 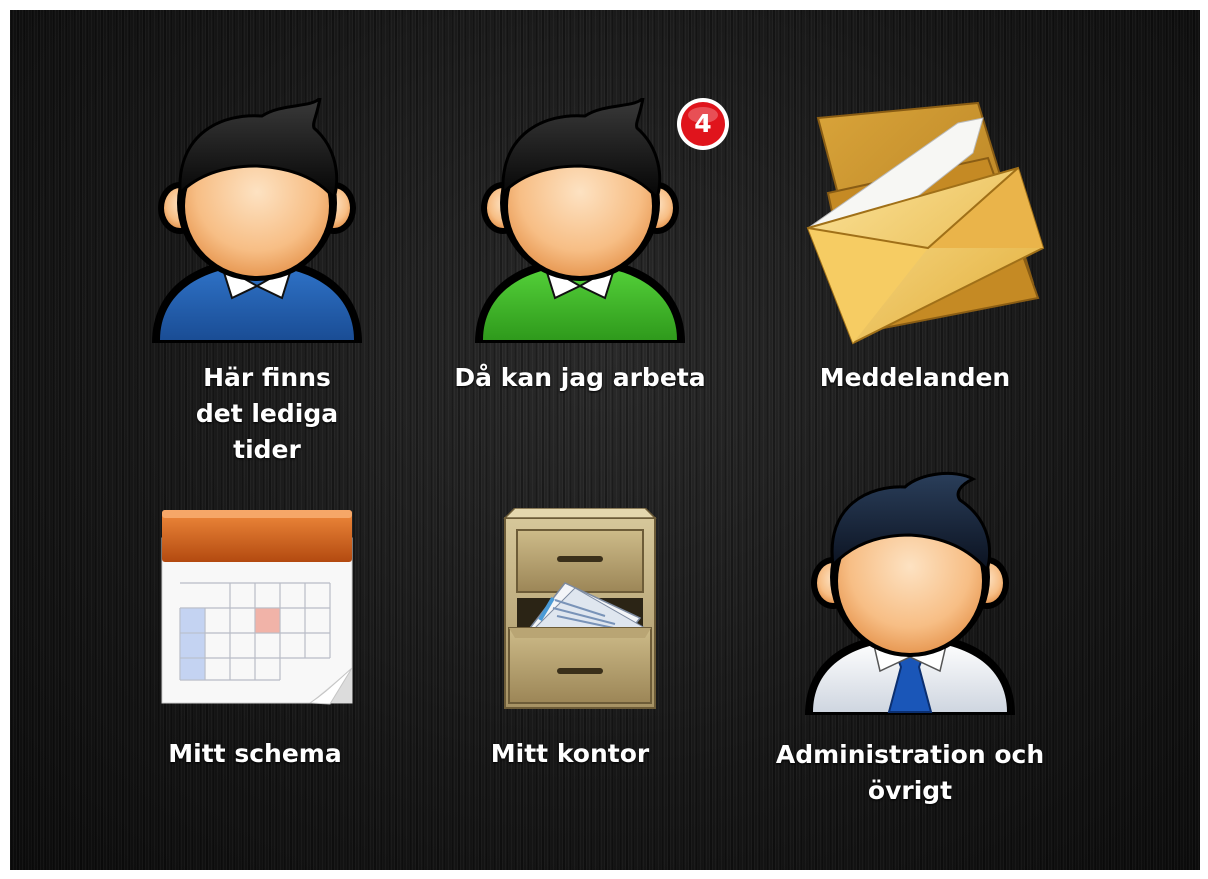 What do you see at coordinates (255, 753) in the screenshot?
I see `tile-label: Mitt schema` at bounding box center [255, 753].